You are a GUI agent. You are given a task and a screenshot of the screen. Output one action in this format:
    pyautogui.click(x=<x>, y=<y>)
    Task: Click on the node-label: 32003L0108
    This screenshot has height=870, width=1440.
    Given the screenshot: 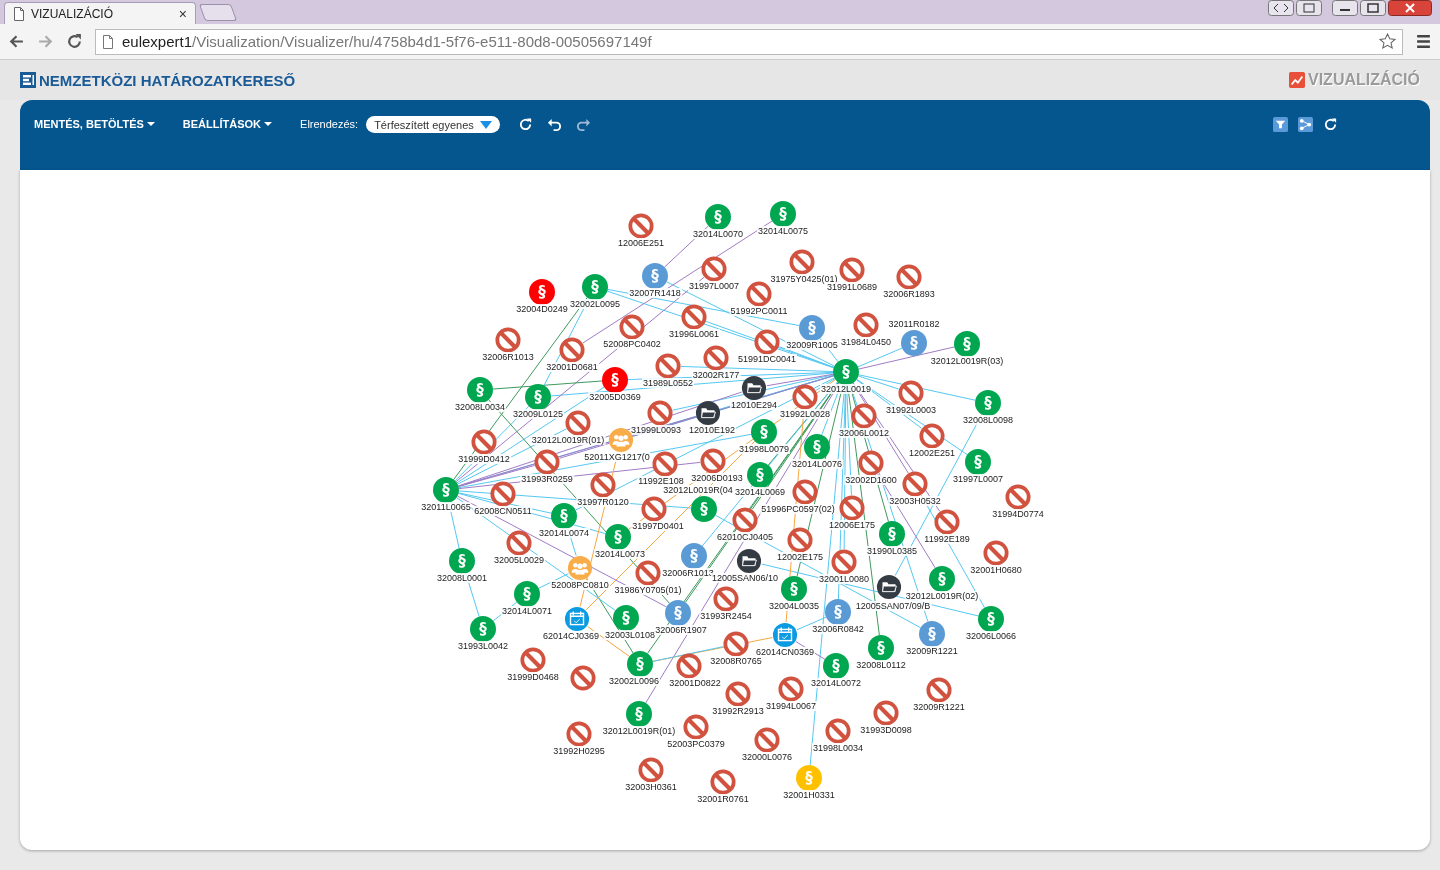 What is the action you would take?
    pyautogui.click(x=630, y=635)
    